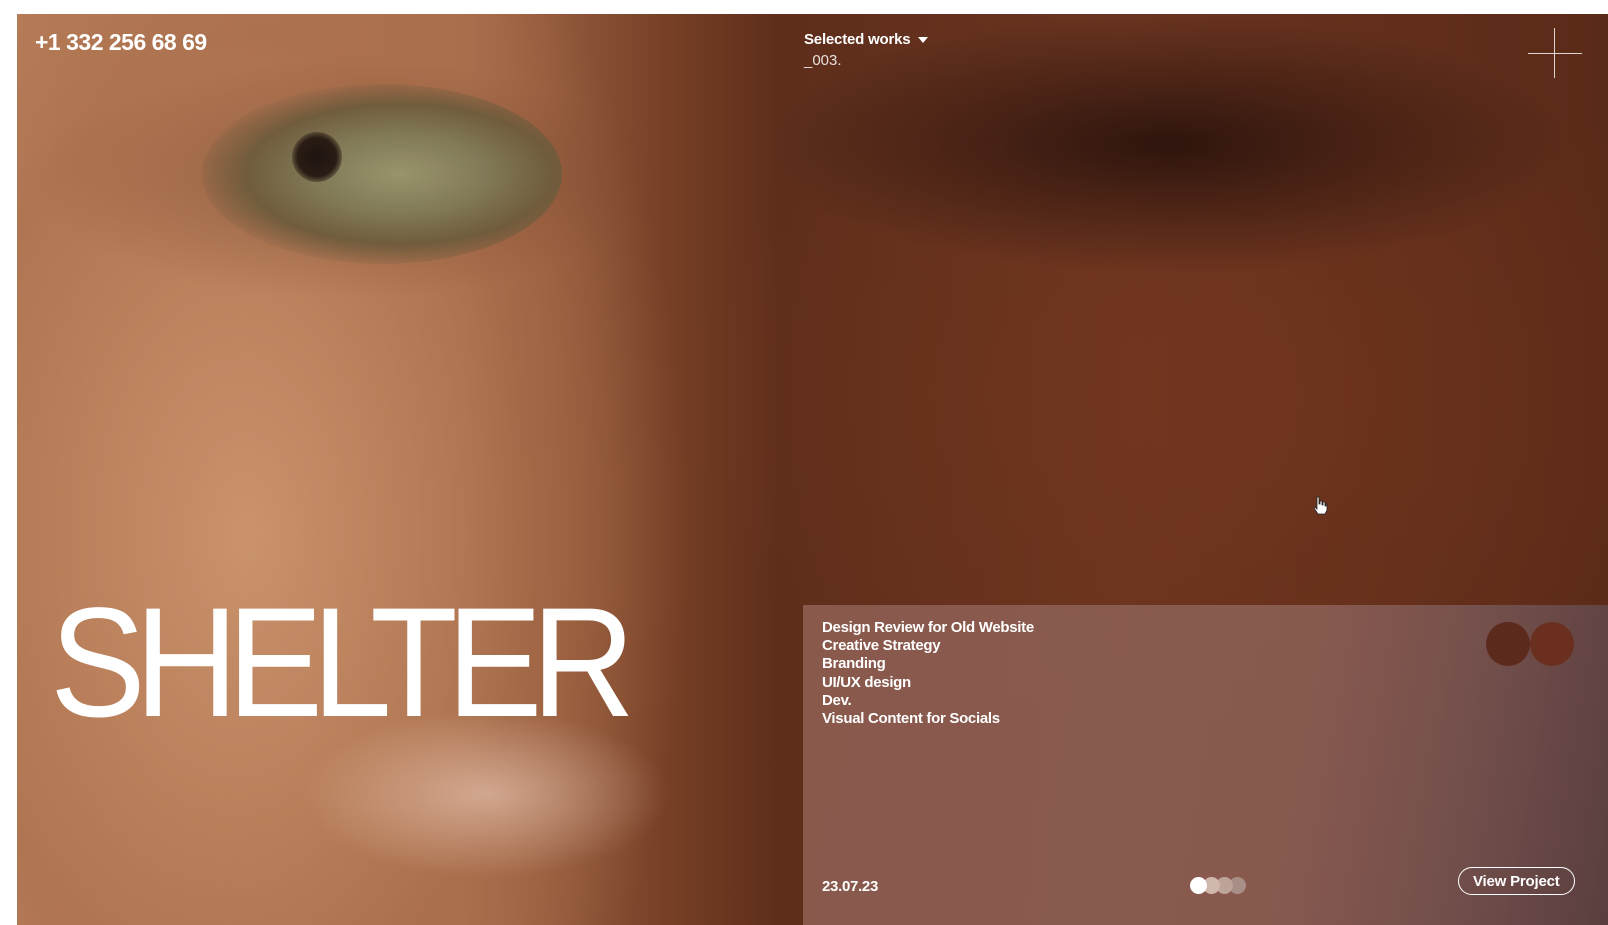 This screenshot has width=1608, height=925. Describe the element at coordinates (837, 700) in the screenshot. I see `service-item: Dev.` at that location.